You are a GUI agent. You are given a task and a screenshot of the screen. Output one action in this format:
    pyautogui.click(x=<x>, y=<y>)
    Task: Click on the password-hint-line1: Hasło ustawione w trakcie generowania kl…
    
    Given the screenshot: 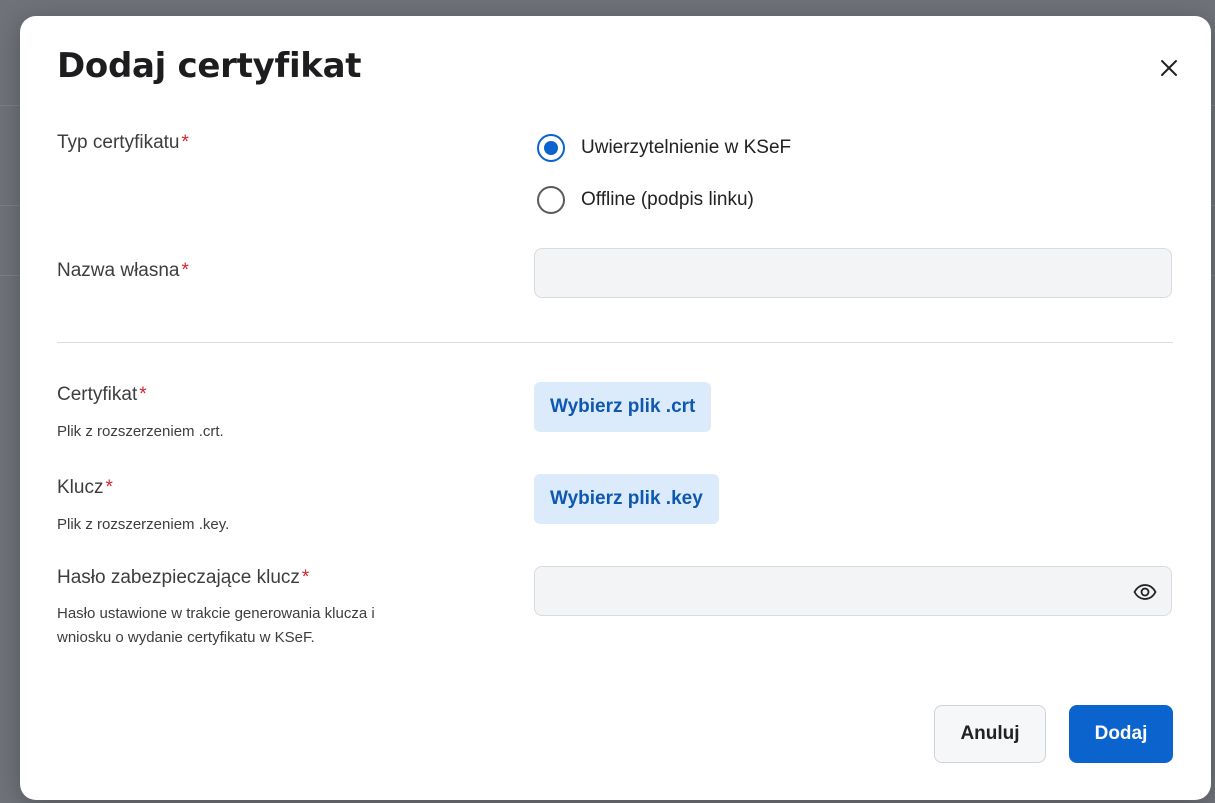 What is the action you would take?
    pyautogui.click(x=216, y=613)
    